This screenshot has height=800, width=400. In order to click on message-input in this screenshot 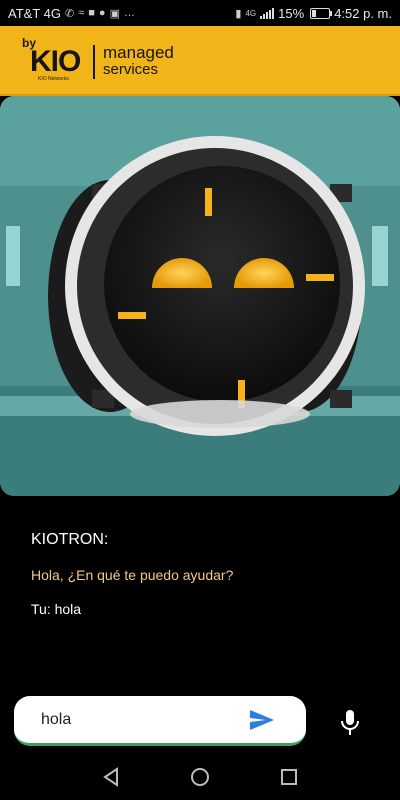, I will do `click(136, 720)`.